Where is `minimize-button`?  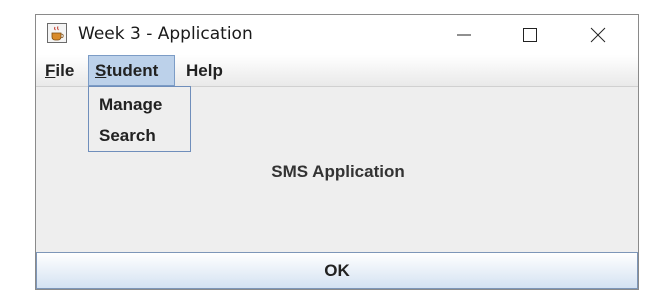
minimize-button is located at coordinates (464, 35).